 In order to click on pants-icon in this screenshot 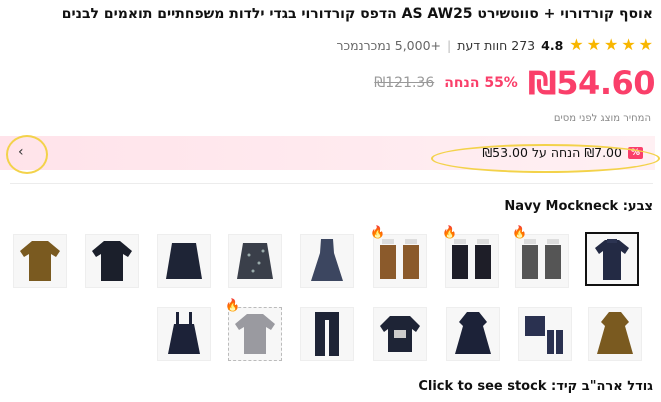, I will do `click(327, 334)`.